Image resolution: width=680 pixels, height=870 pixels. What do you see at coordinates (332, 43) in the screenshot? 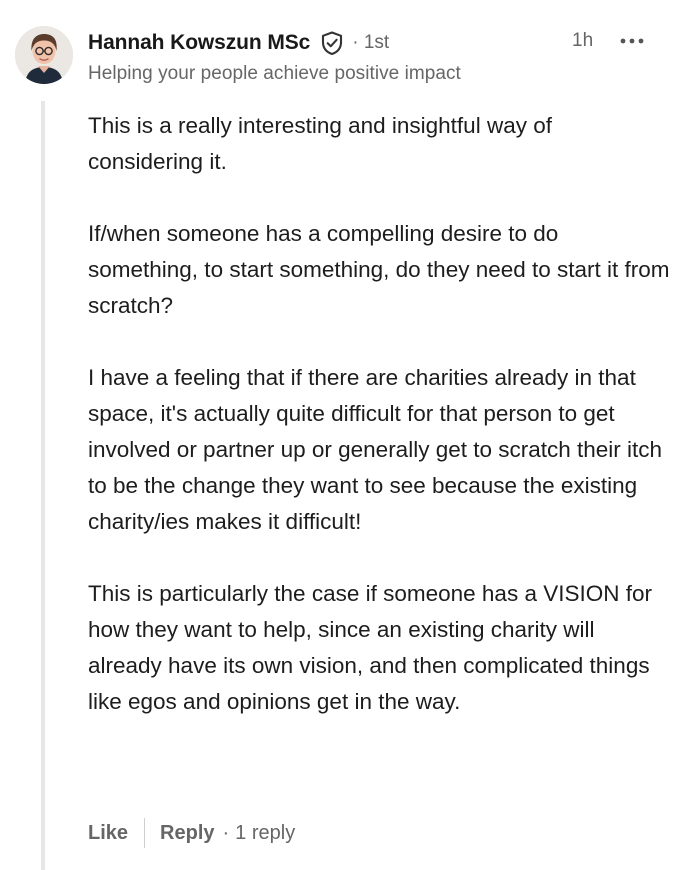
I see `shield-check-icon` at bounding box center [332, 43].